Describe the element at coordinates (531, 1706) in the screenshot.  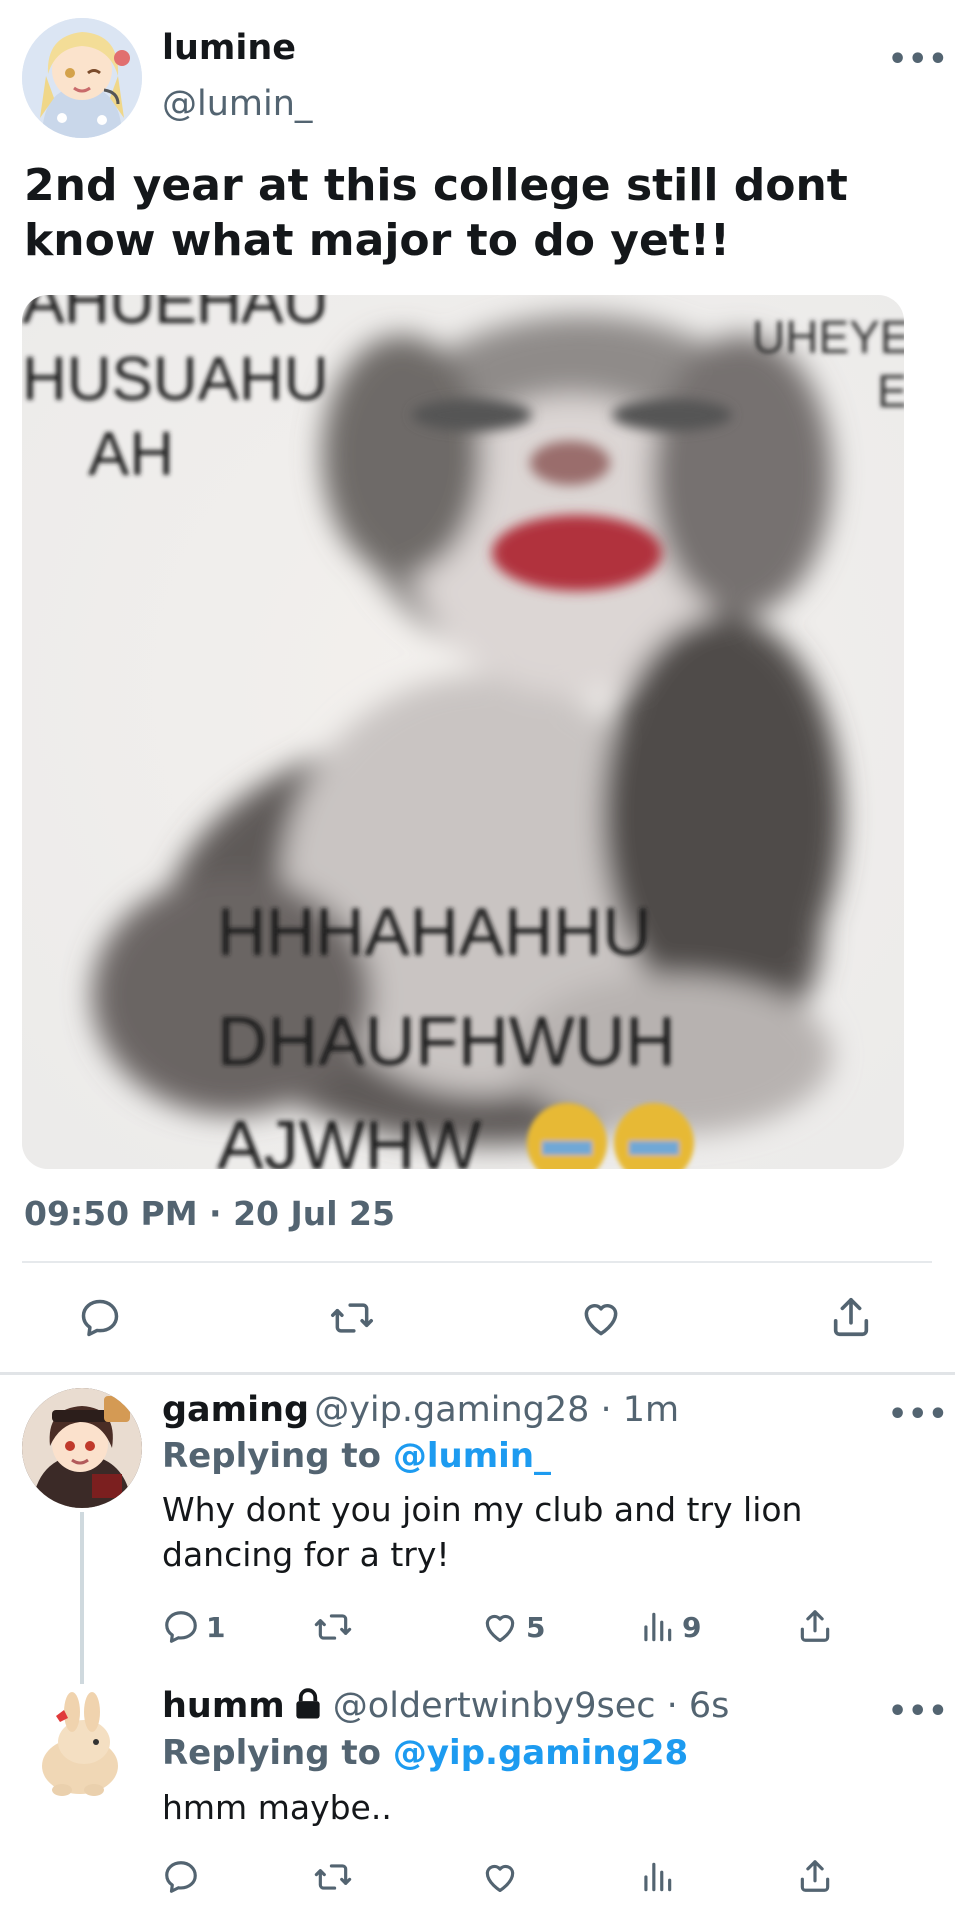
I see `reply-handle-time: @oldertwinby9sec · 6s` at that location.